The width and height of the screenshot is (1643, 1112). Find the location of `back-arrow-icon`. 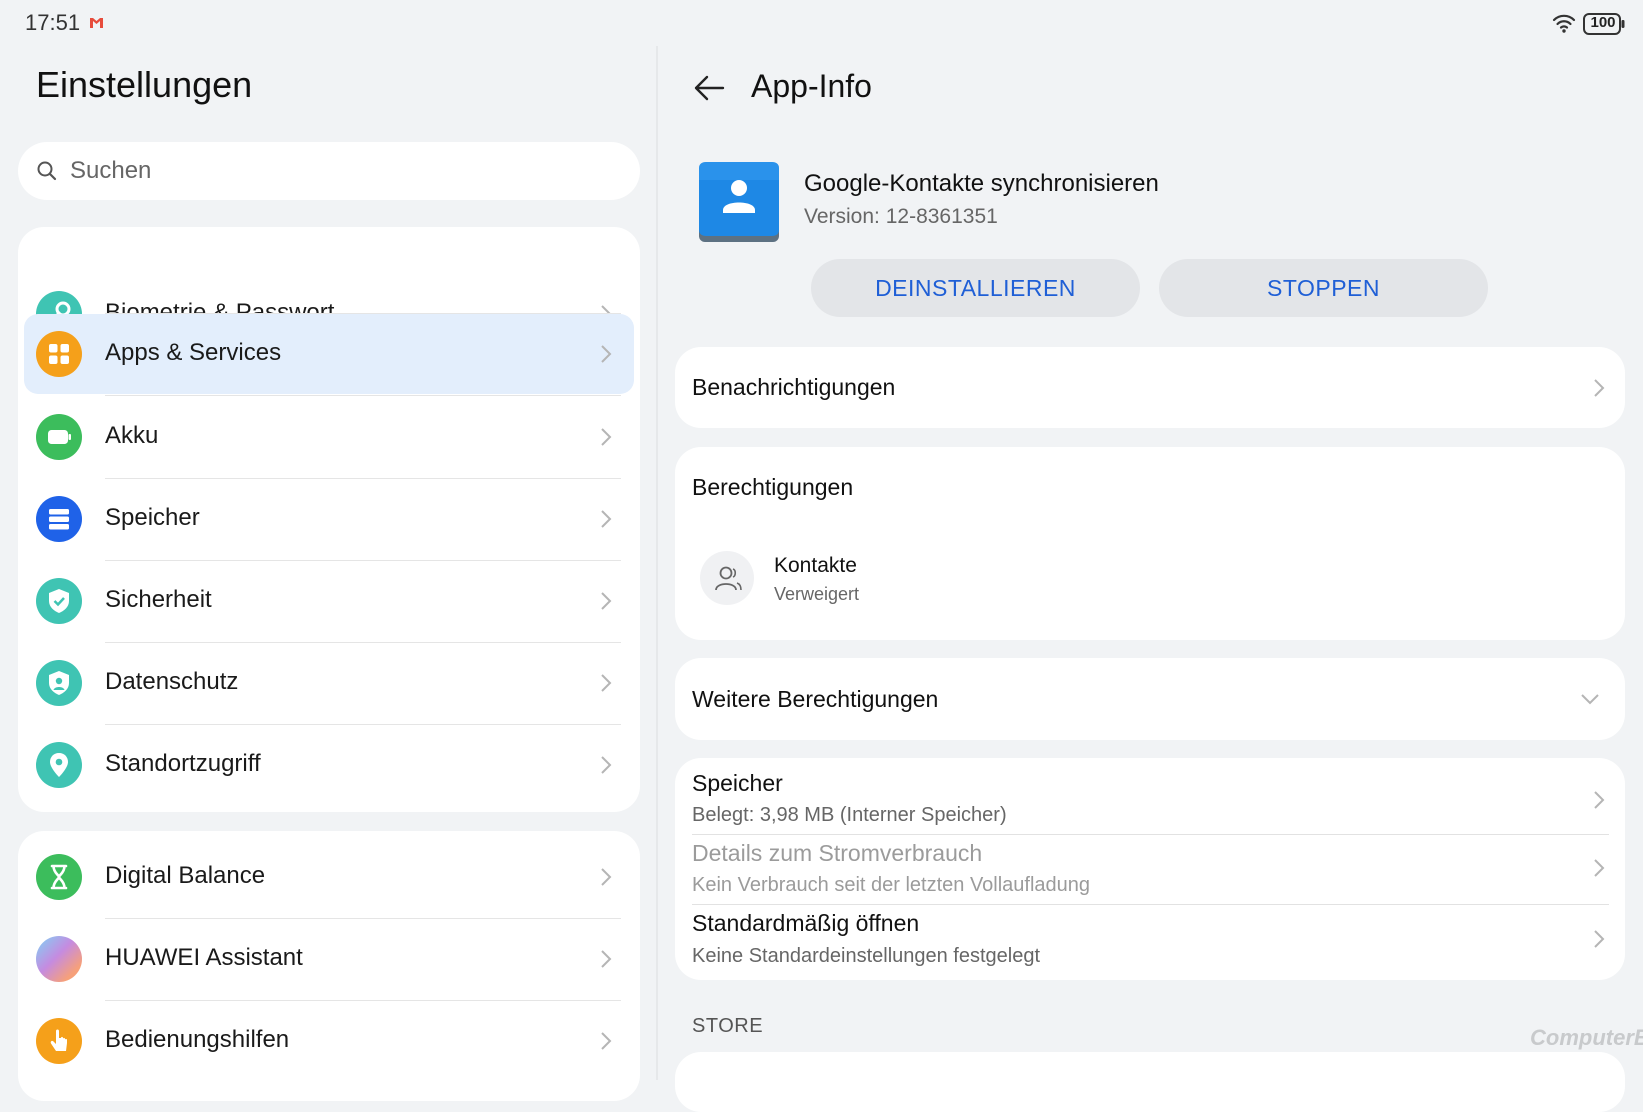

back-arrow-icon is located at coordinates (709, 88).